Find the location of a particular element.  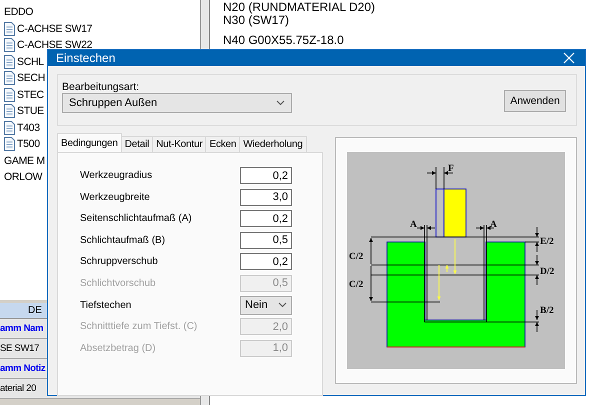

code-line: N20 (RUNDMATERIAL D20) is located at coordinates (299, 7).